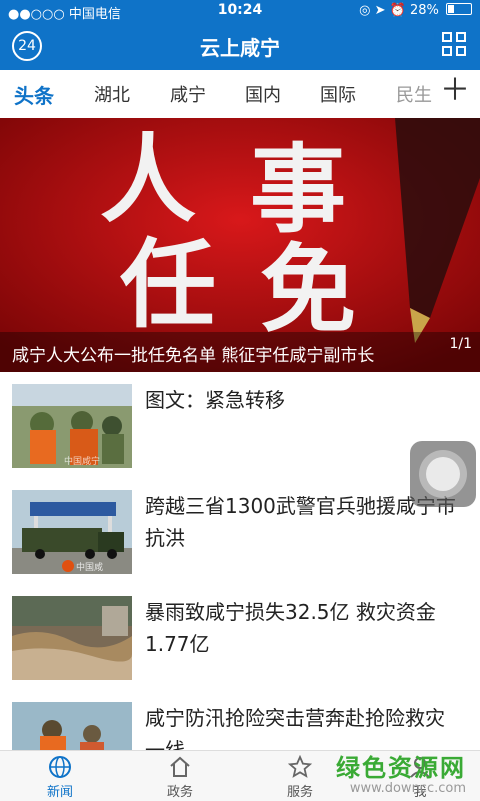 The image size is (480, 801). I want to click on app-header: 24 云上咸宁, so click(240, 46).